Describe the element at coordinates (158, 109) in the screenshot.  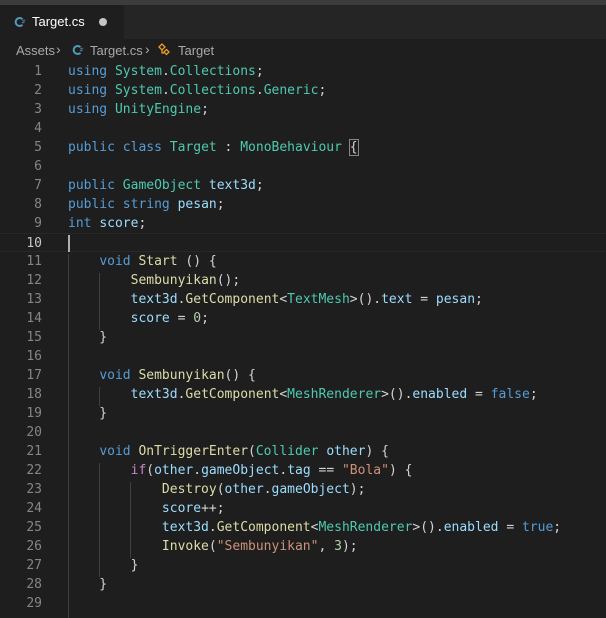
I see `code-token: UnityEngine` at that location.